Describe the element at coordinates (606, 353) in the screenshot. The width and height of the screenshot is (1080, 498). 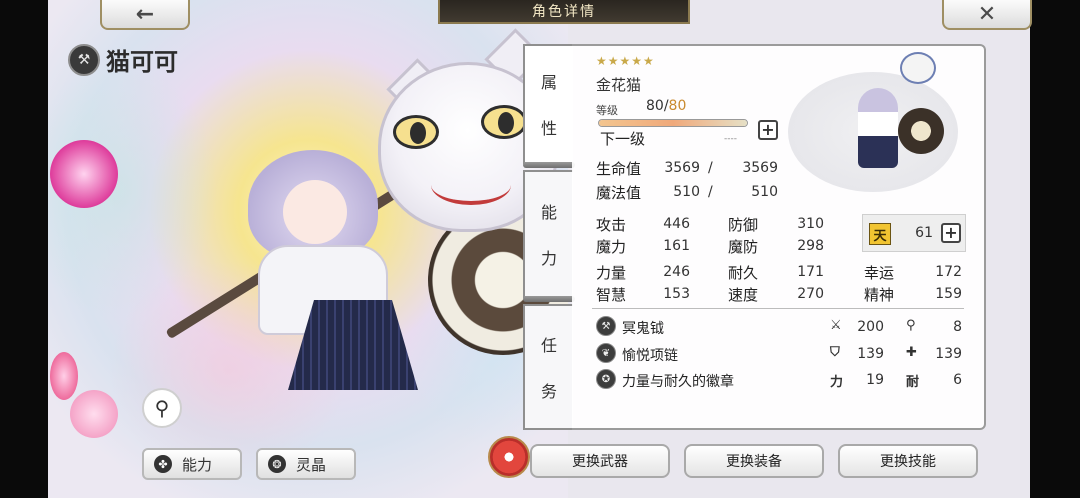
I see `necklace-icon: ❦` at that location.